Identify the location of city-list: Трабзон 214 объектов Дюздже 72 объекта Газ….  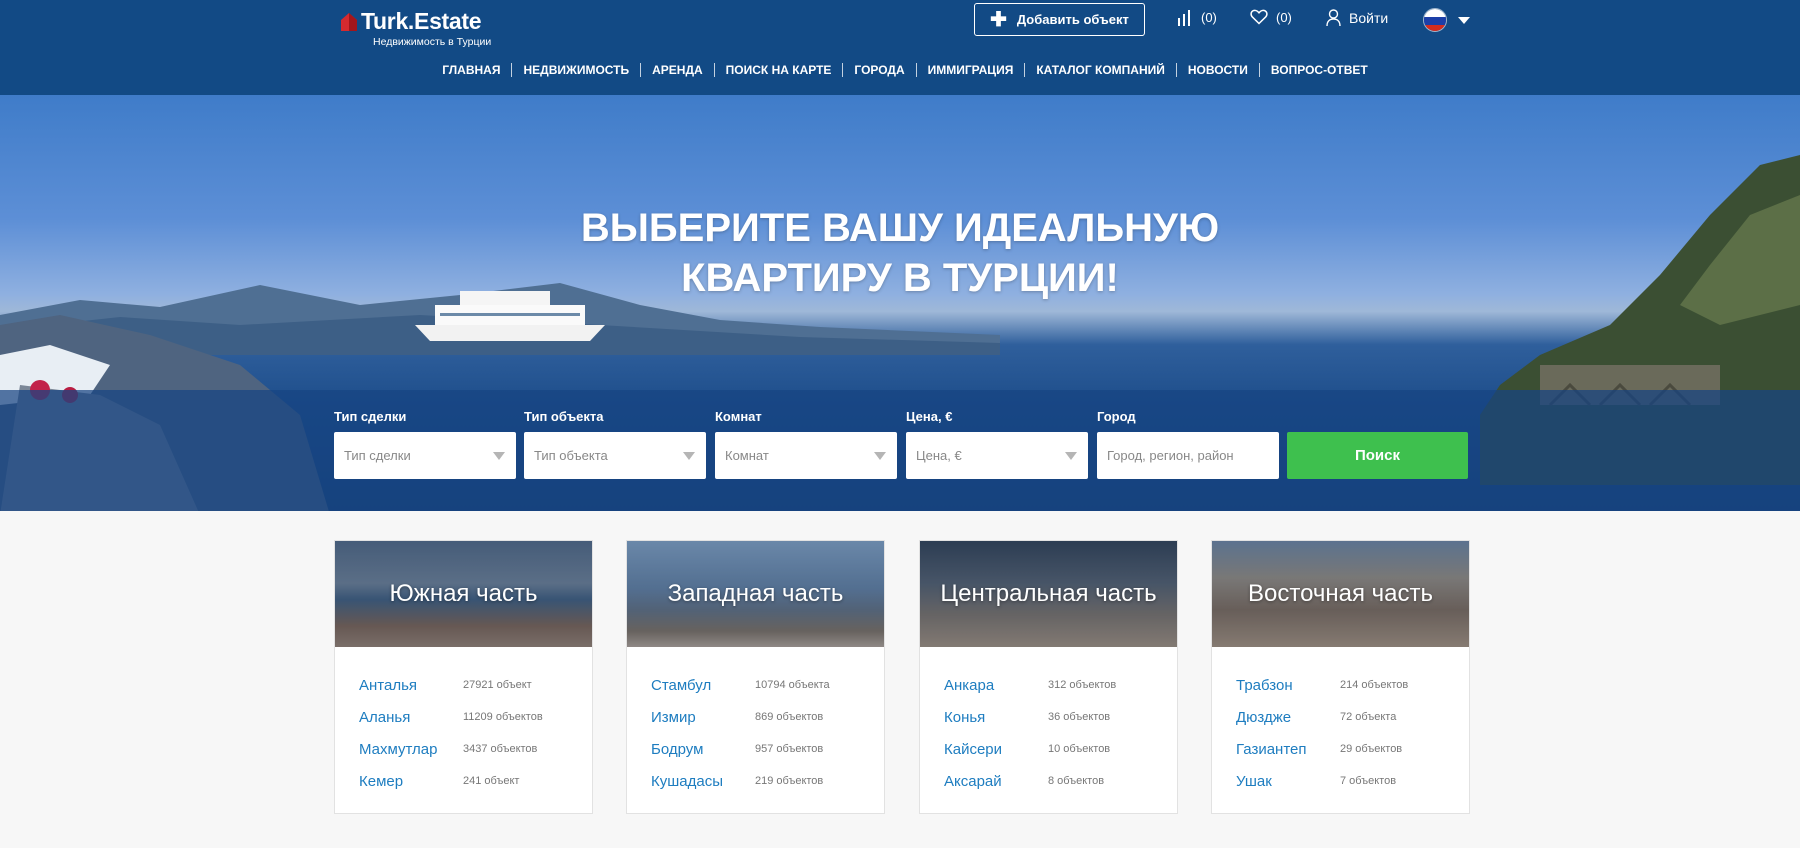
(1340, 722).